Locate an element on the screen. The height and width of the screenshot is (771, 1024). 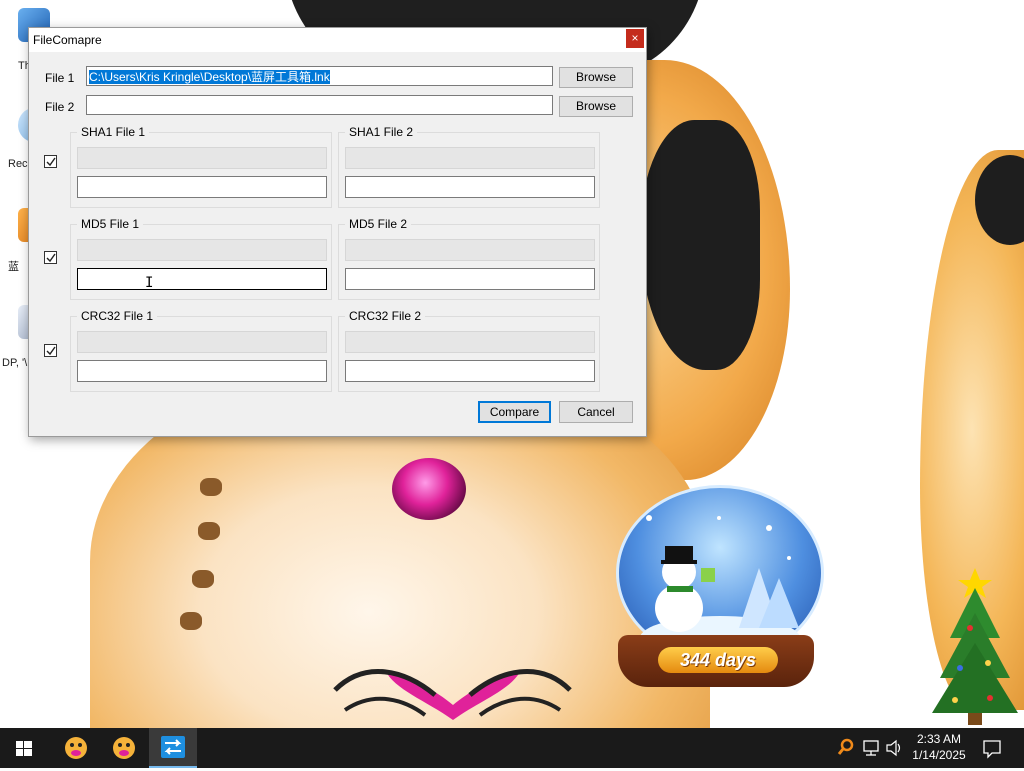
notification-icon is located at coordinates (992, 749).